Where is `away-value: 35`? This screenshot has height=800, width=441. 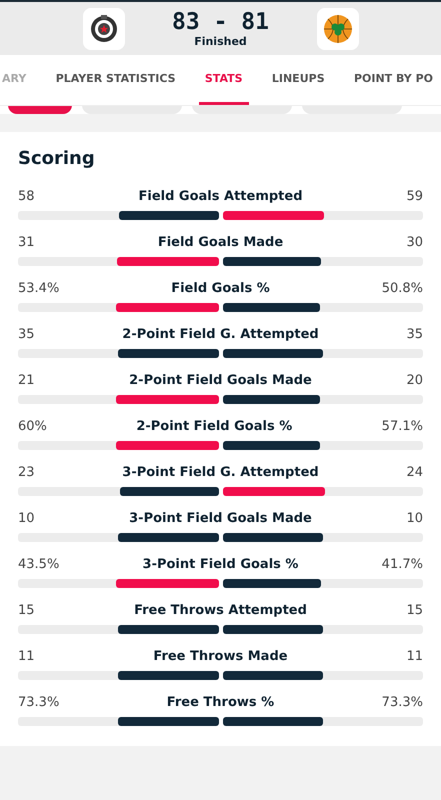
away-value: 35 is located at coordinates (414, 335).